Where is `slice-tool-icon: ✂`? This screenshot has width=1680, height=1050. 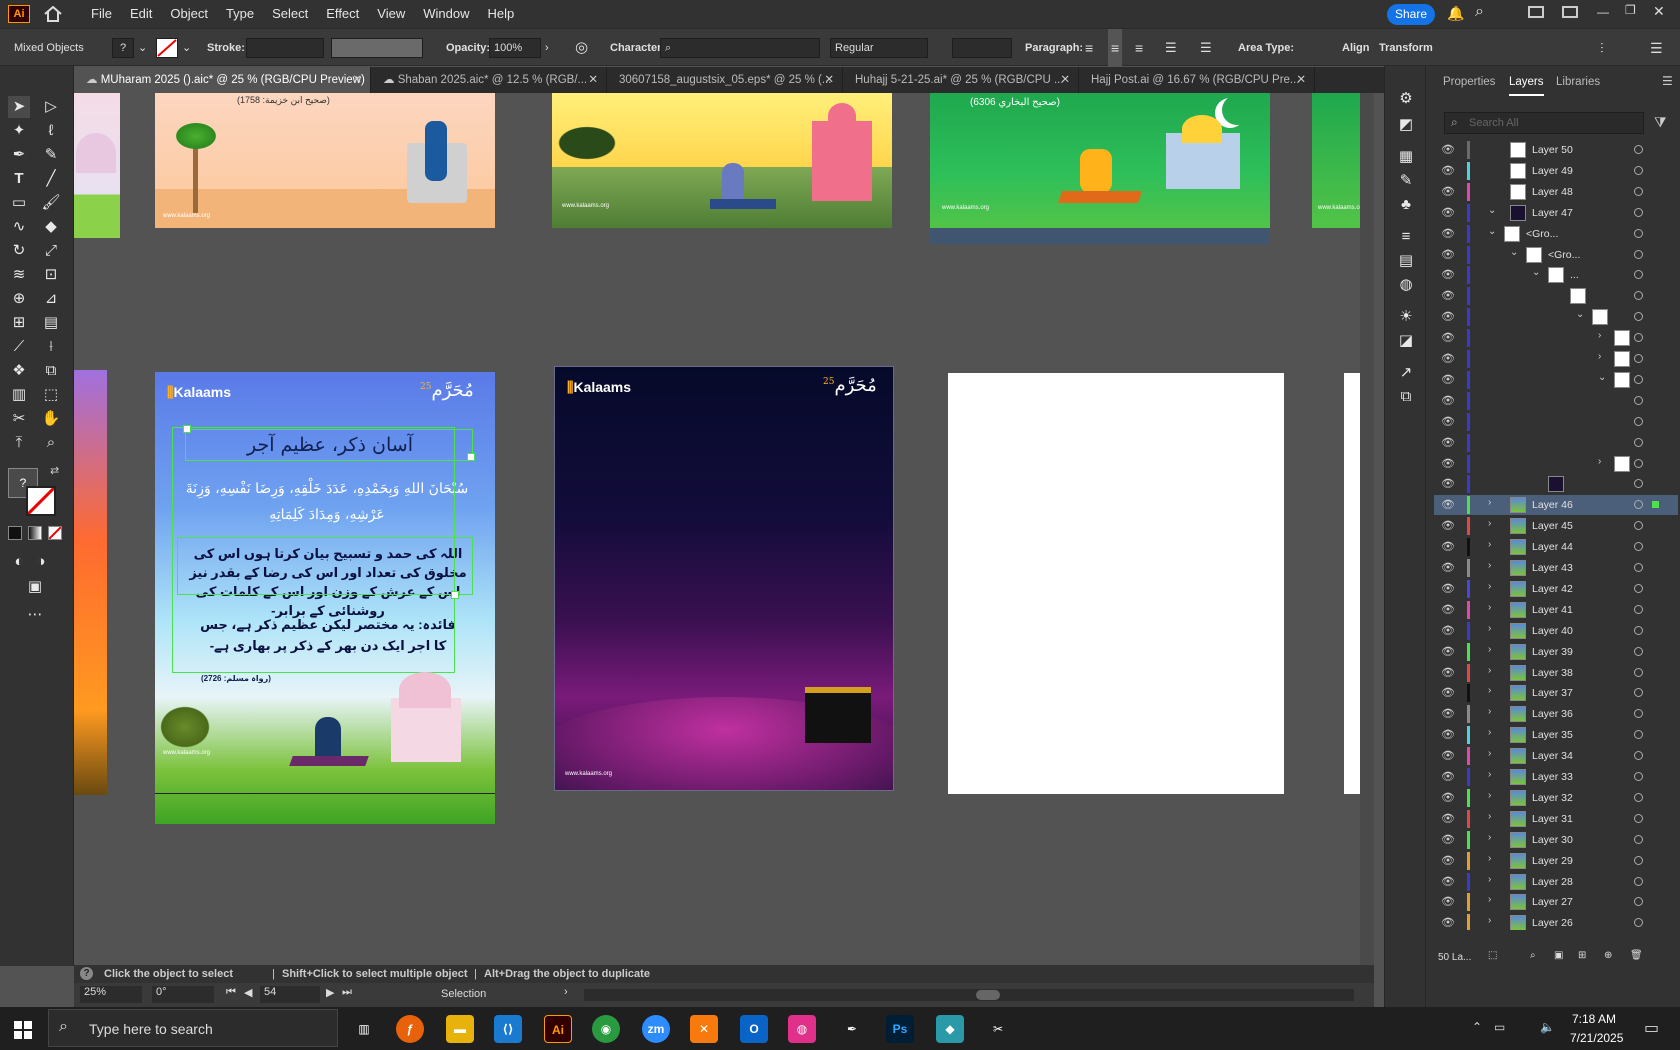
slice-tool-icon: ✂ is located at coordinates (19, 419).